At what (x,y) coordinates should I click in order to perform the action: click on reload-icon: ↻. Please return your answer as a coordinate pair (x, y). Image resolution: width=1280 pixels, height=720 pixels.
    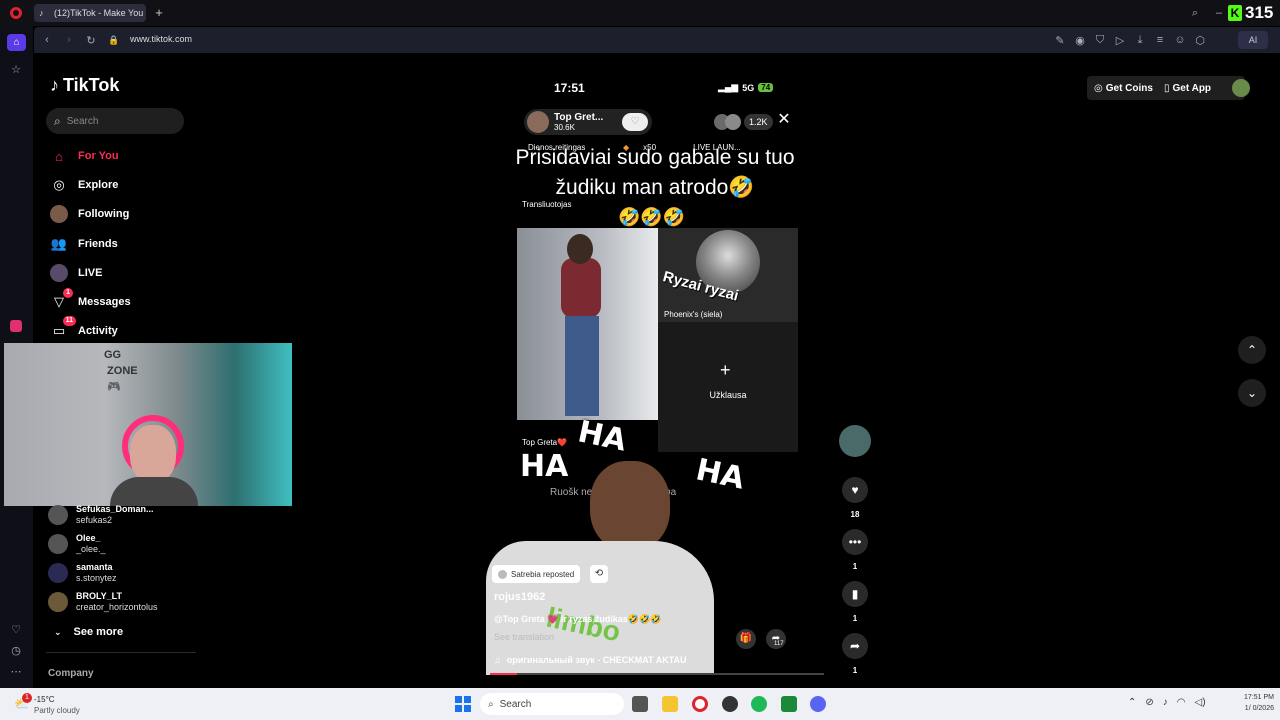
    Looking at the image, I should click on (91, 40).